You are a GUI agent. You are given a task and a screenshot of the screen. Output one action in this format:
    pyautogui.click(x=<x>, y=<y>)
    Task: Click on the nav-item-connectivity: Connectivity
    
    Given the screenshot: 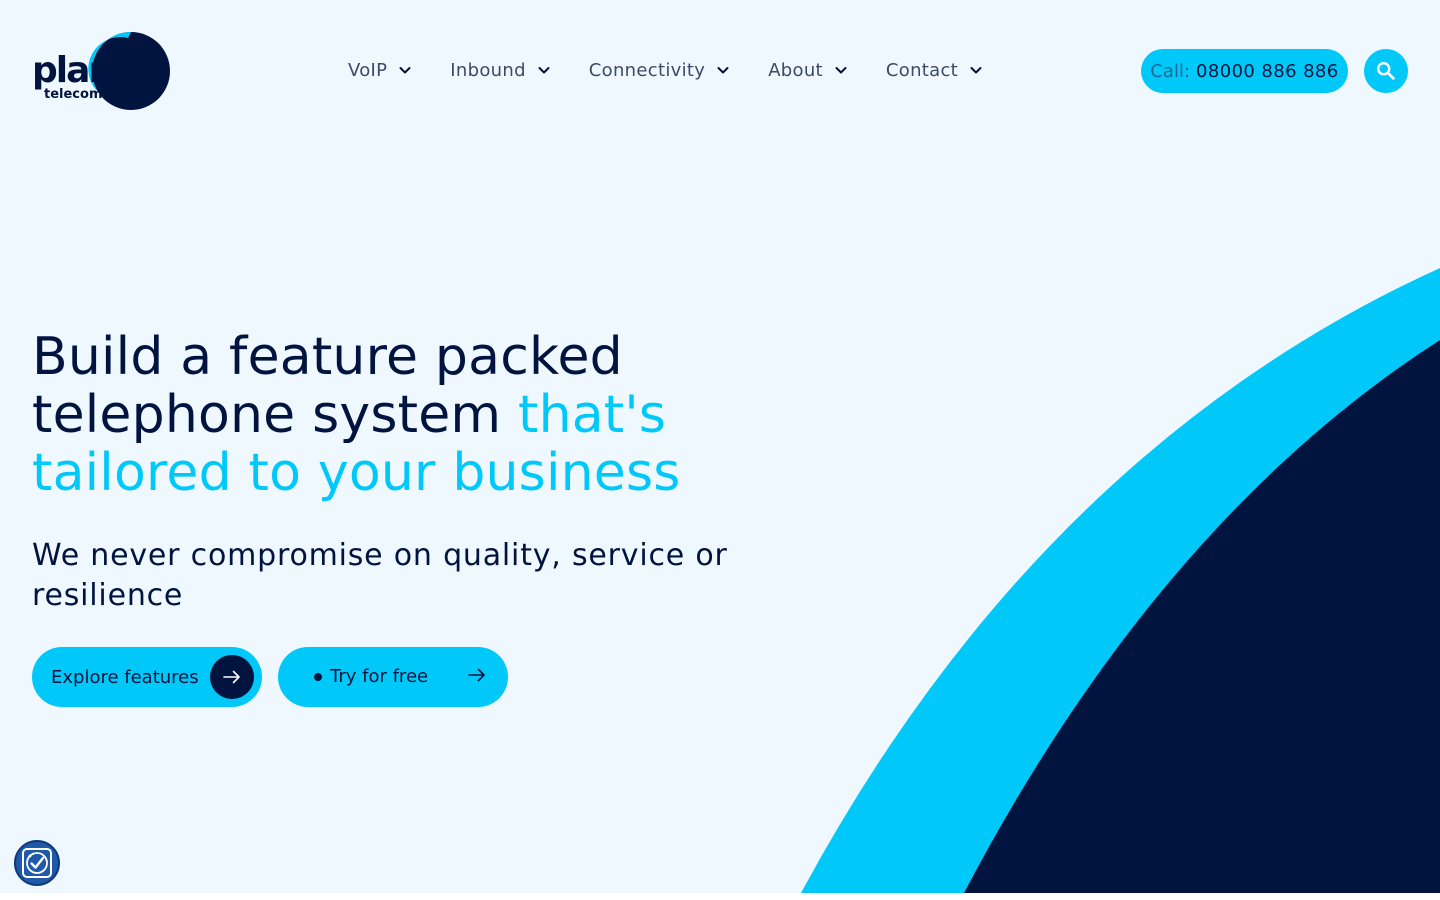 What is the action you would take?
    pyautogui.click(x=660, y=70)
    